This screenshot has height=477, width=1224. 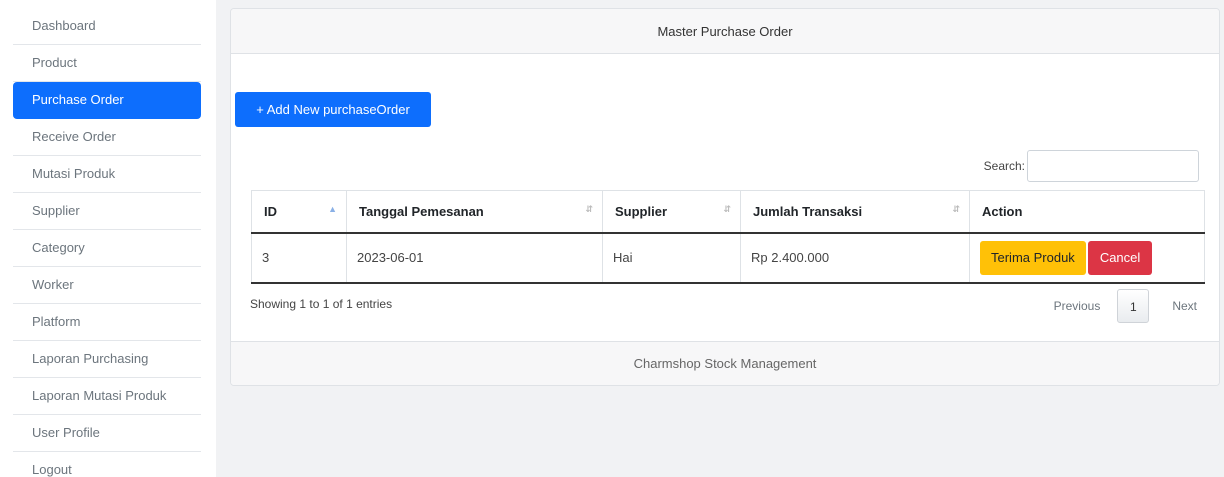 What do you see at coordinates (299, 212) in the screenshot?
I see `column-header-id: ID ▲` at bounding box center [299, 212].